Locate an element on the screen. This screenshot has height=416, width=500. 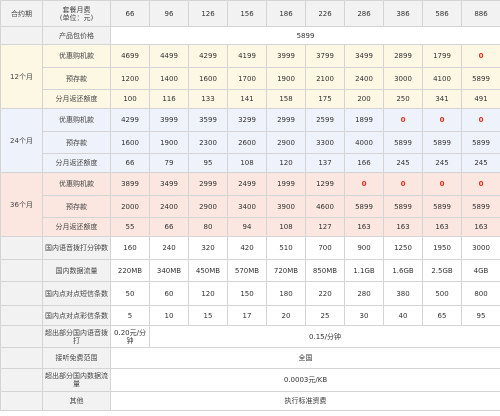
feature-row: 超出部分国内语音拨打 0.20元/分钟 0.15/分钟 is located at coordinates (250, 336).